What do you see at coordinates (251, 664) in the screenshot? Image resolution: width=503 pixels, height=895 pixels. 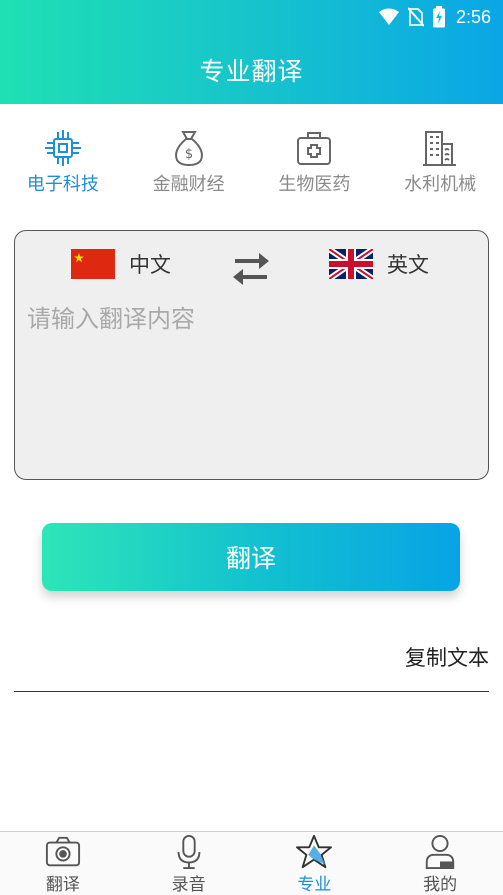 I see `result-area: 复制文本` at bounding box center [251, 664].